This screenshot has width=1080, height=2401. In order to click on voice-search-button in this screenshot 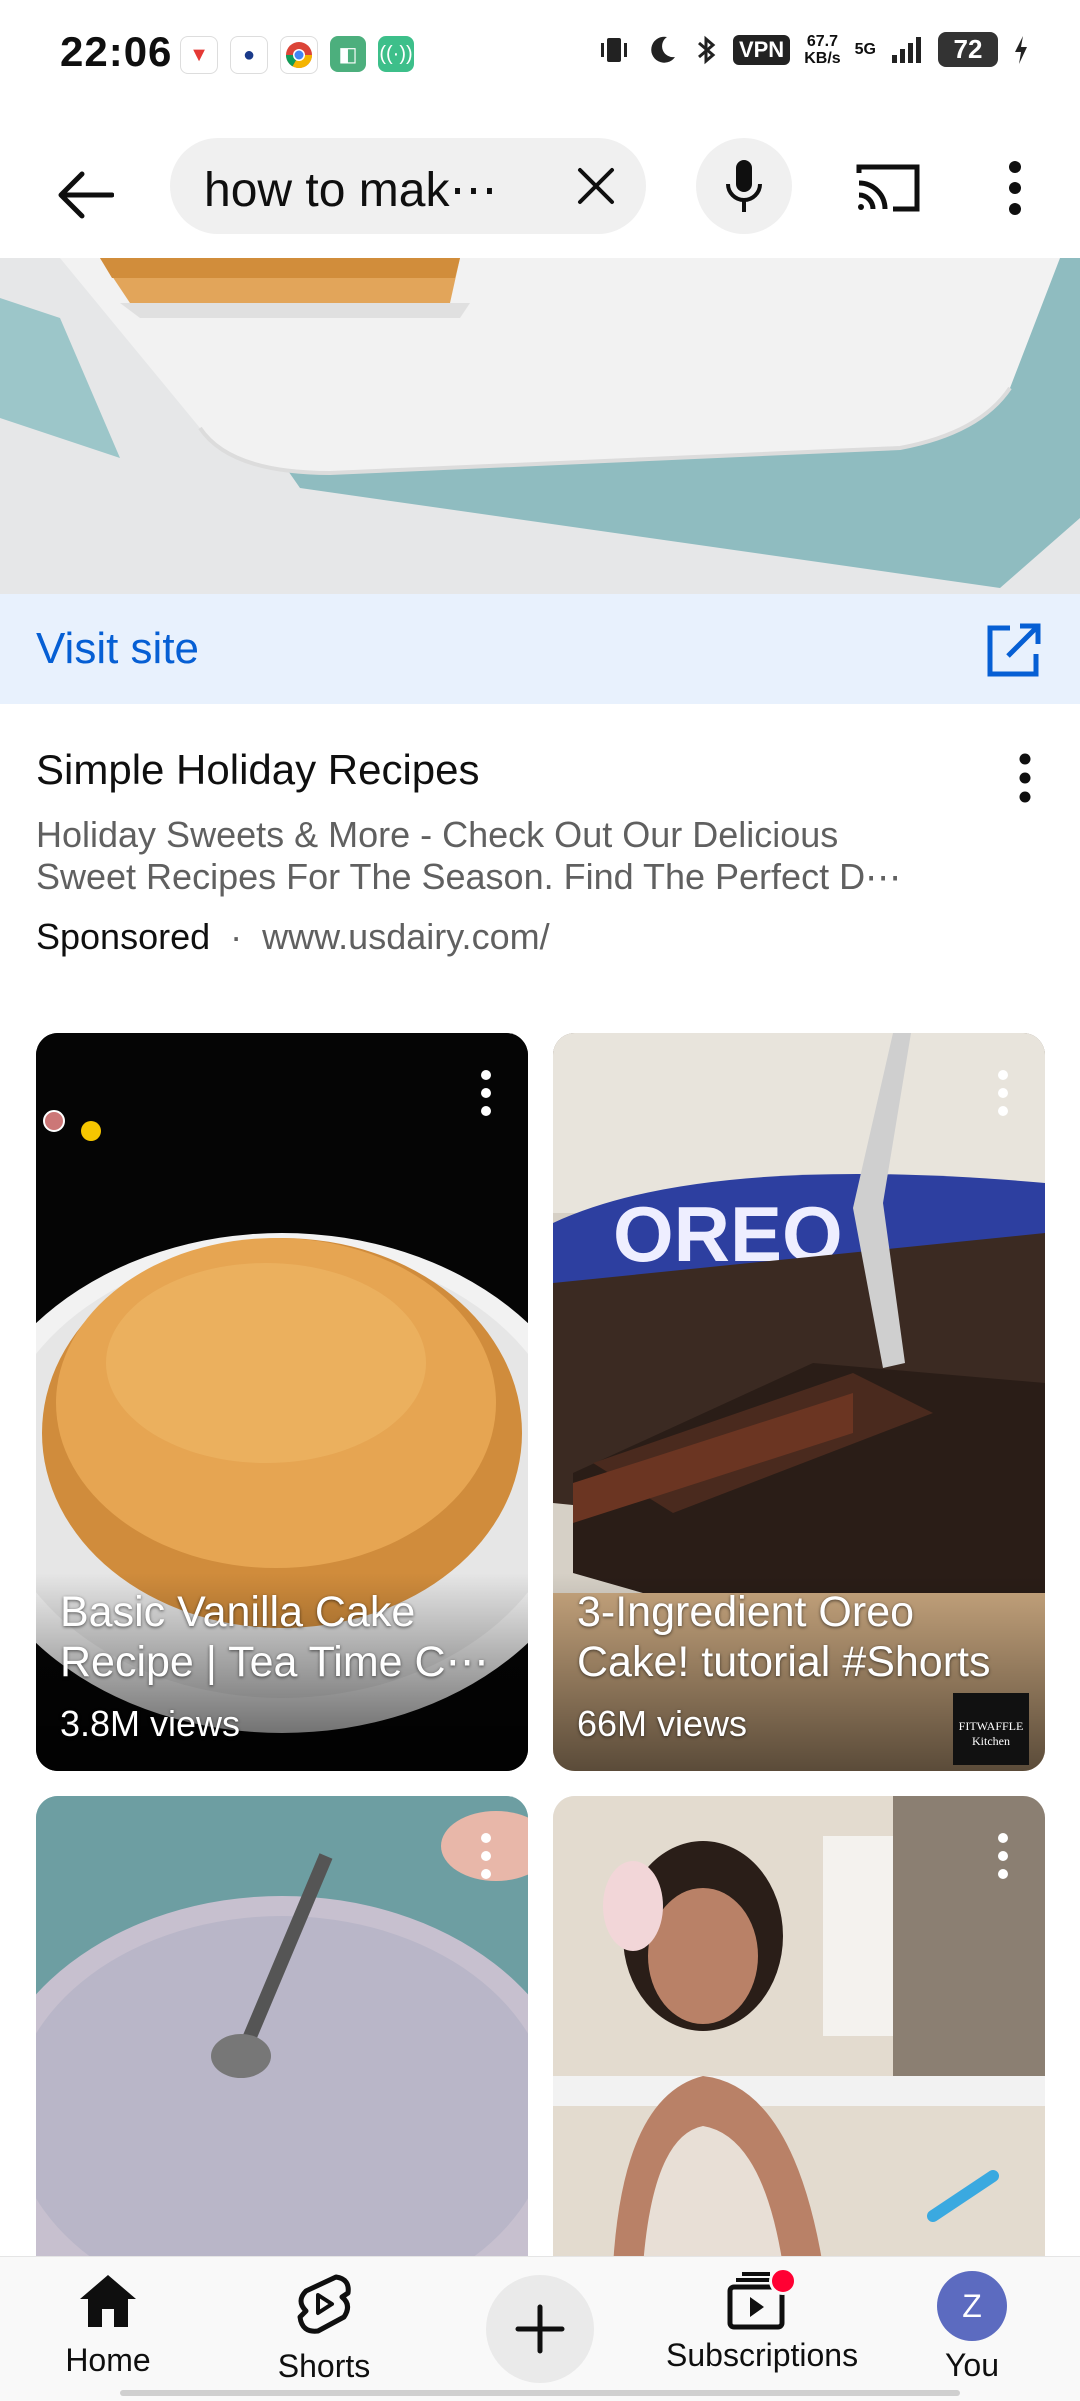, I will do `click(744, 186)`.